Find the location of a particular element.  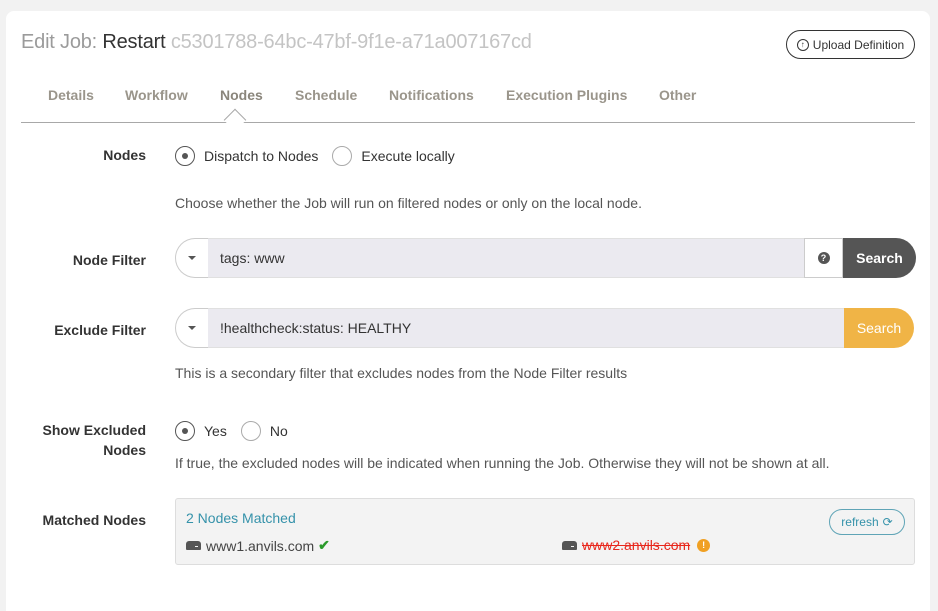

question-circle-icon: ? is located at coordinates (823, 258).